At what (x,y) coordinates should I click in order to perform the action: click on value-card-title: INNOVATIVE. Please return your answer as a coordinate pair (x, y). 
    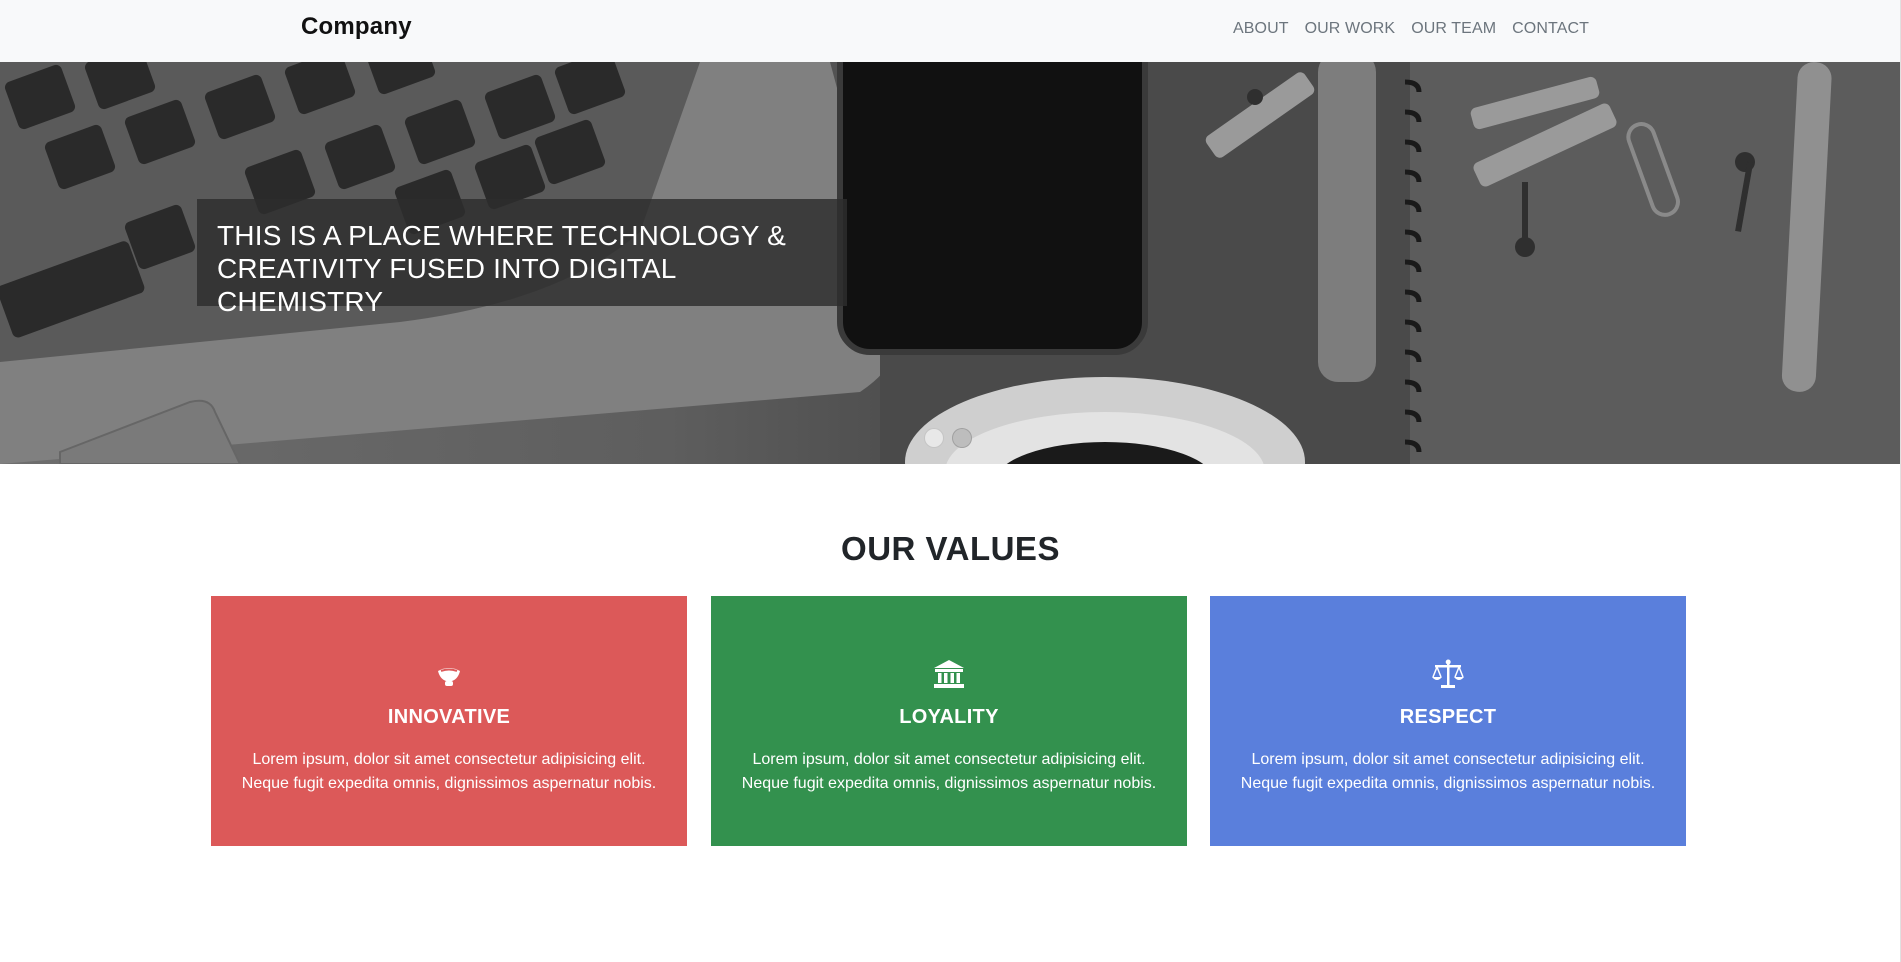
    Looking at the image, I should click on (449, 717).